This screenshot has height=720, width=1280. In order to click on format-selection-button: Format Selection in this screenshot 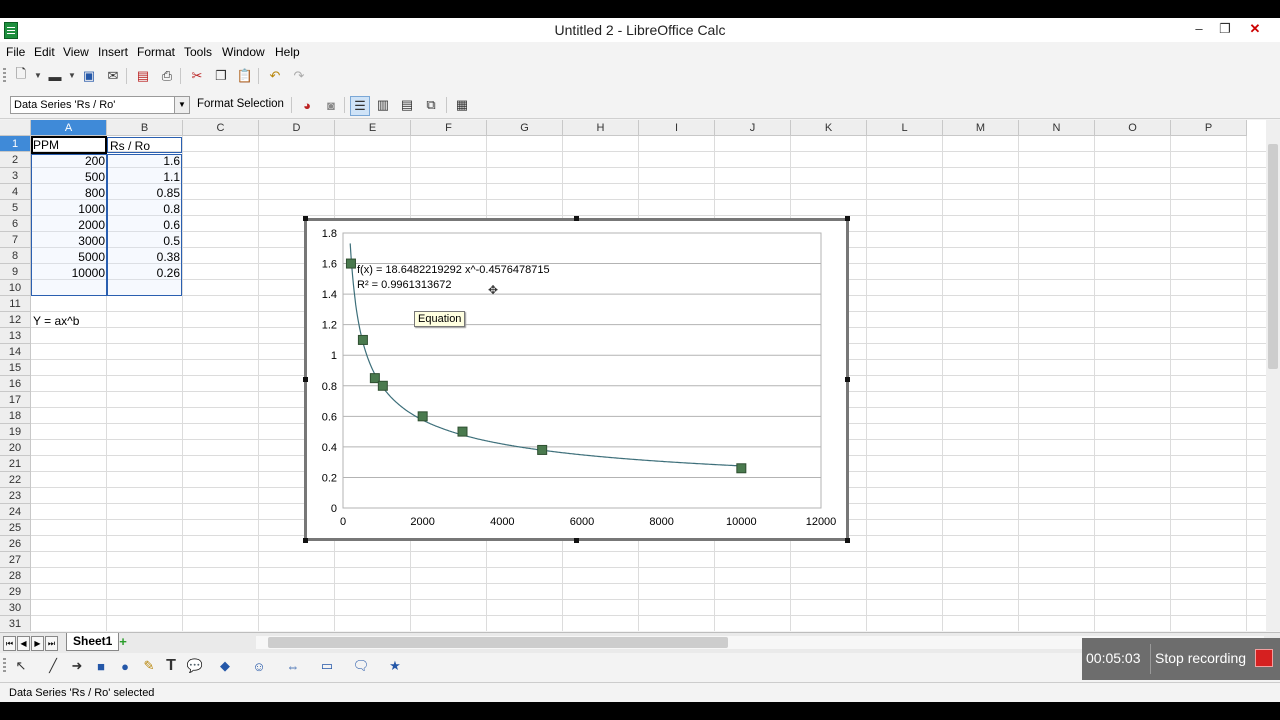, I will do `click(240, 104)`.